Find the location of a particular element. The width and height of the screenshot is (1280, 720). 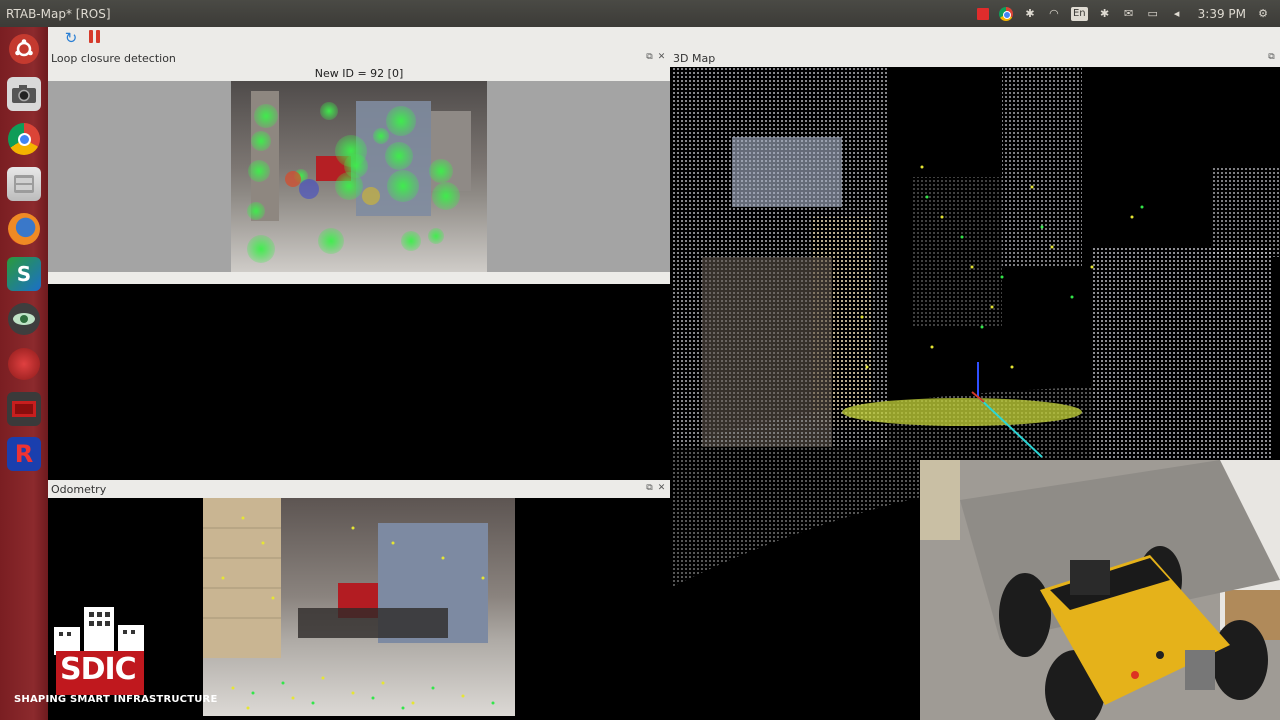

robot-camera-inset is located at coordinates (1100, 590).